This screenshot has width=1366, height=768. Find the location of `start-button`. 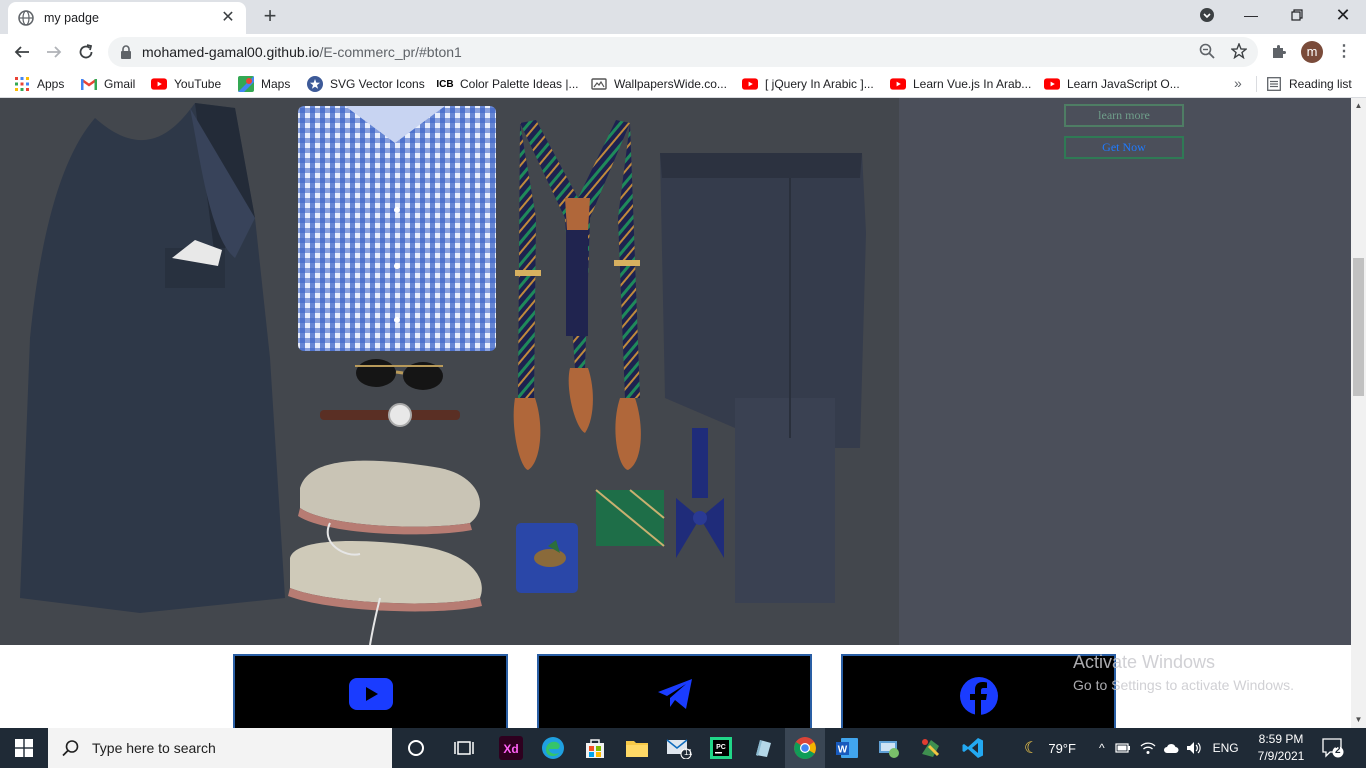

start-button is located at coordinates (24, 748).